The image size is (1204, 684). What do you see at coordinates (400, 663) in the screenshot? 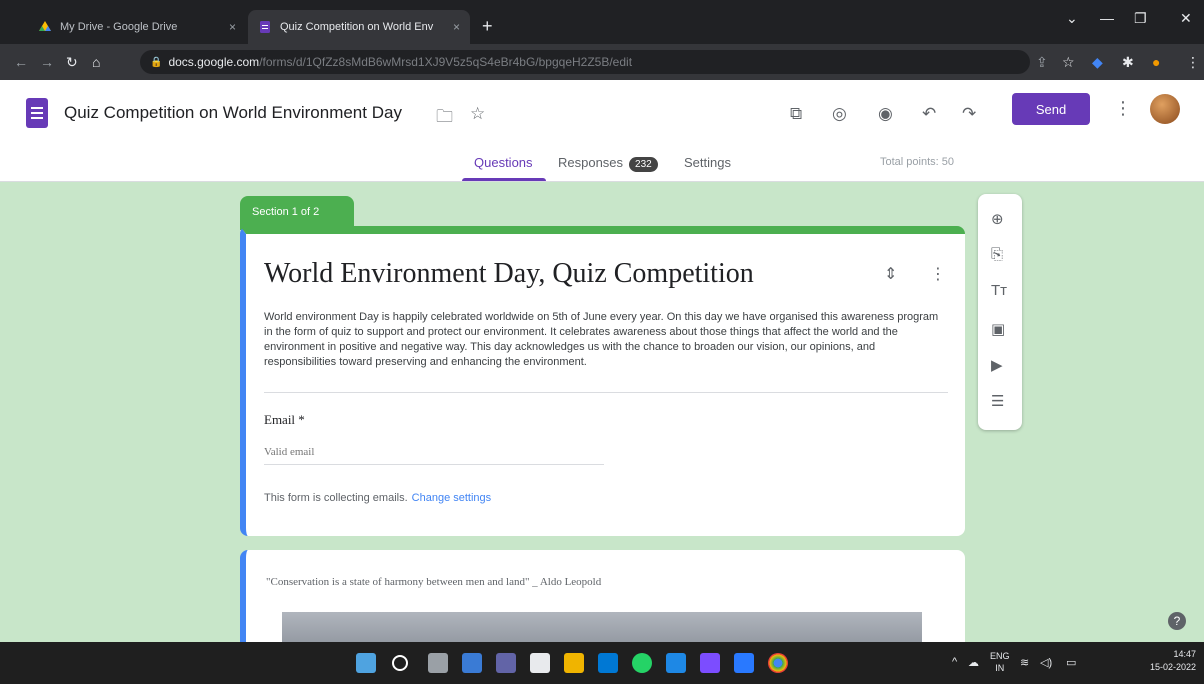
I see `search-icon` at bounding box center [400, 663].